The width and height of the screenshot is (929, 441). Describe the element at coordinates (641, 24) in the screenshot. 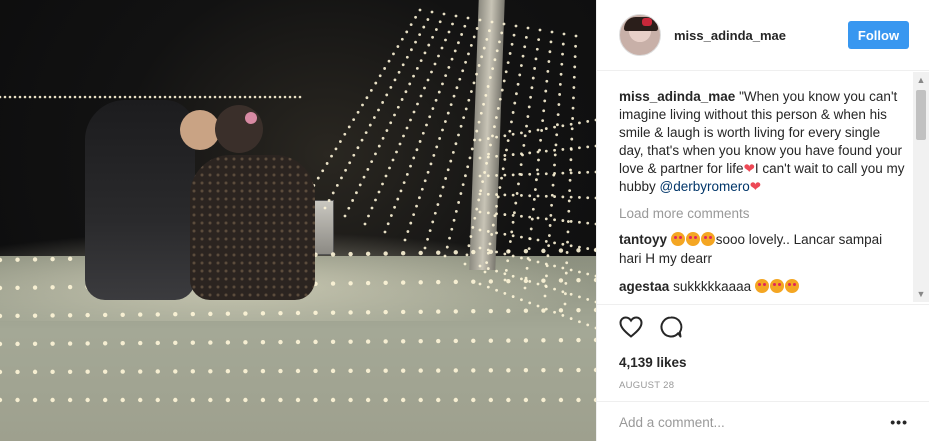

I see `avatar-hair` at that location.